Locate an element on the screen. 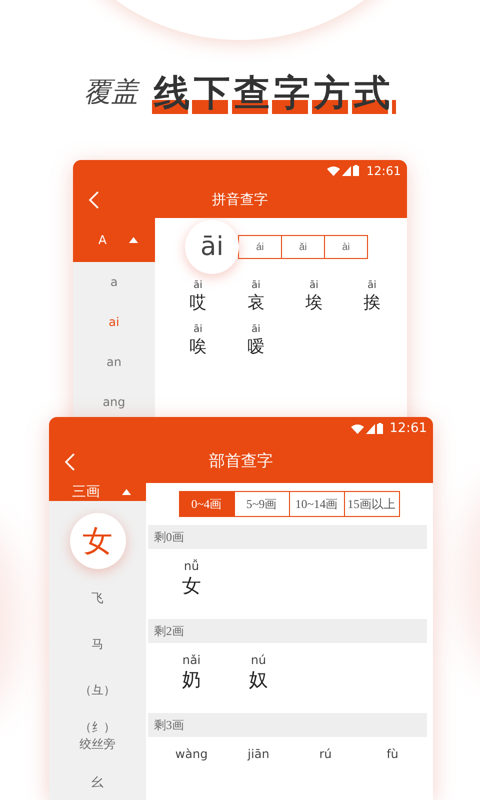 The width and height of the screenshot is (480, 800). section-header: 剩2画 is located at coordinates (287, 631).